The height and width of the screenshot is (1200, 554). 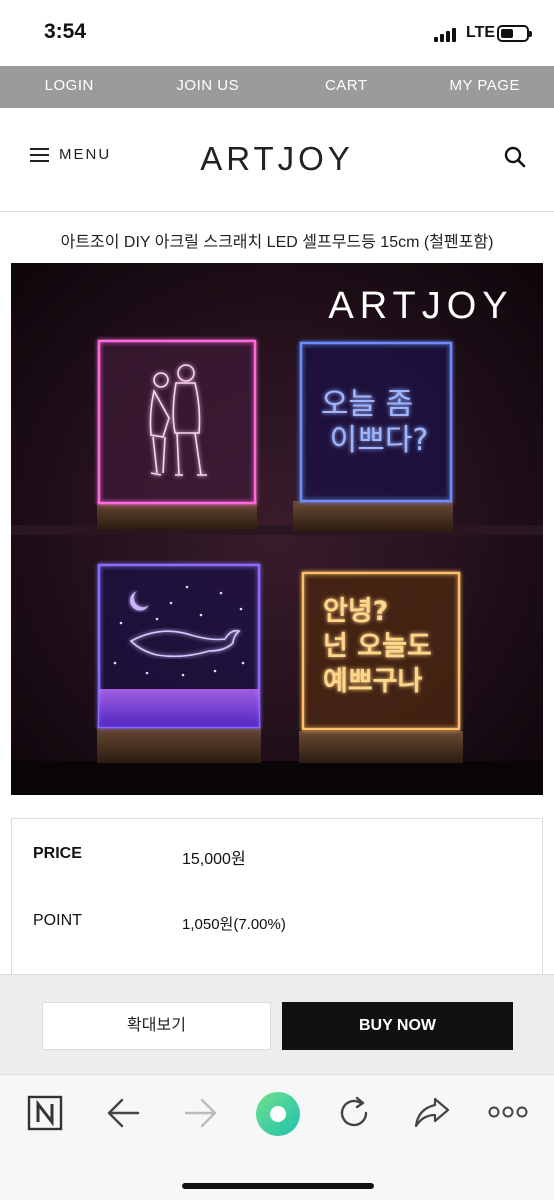 I want to click on signal-icon, so click(x=447, y=35).